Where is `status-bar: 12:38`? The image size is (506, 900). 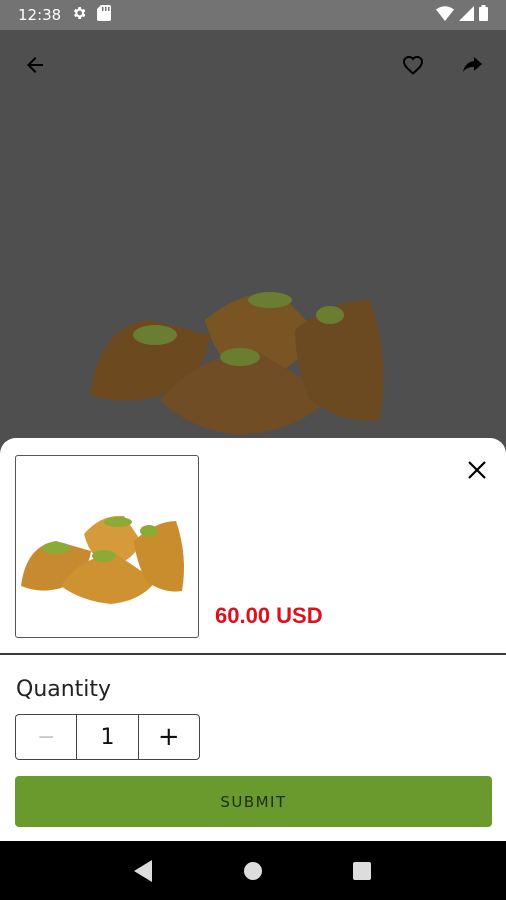
status-bar: 12:38 is located at coordinates (253, 15).